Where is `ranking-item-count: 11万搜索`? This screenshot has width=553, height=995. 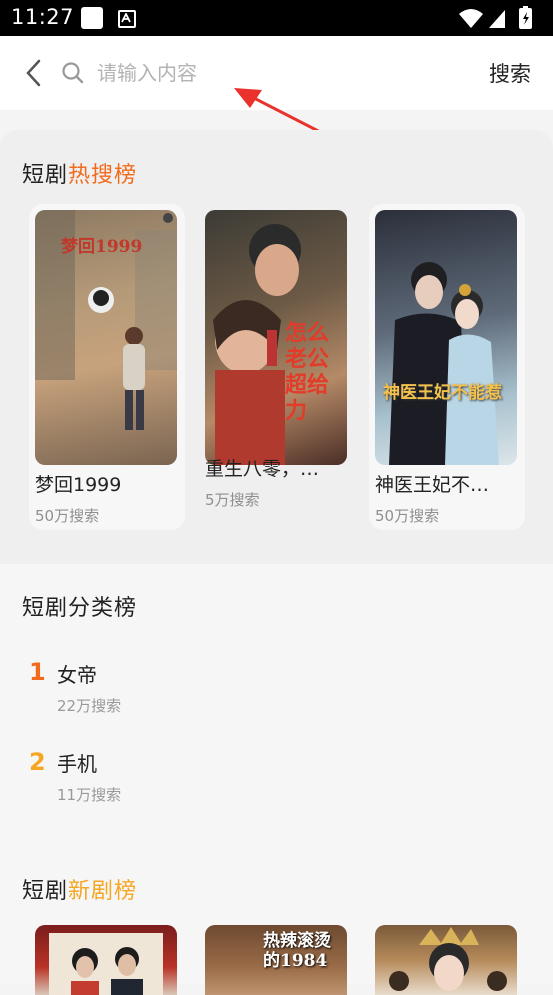
ranking-item-count: 11万搜索 is located at coordinates (89, 795).